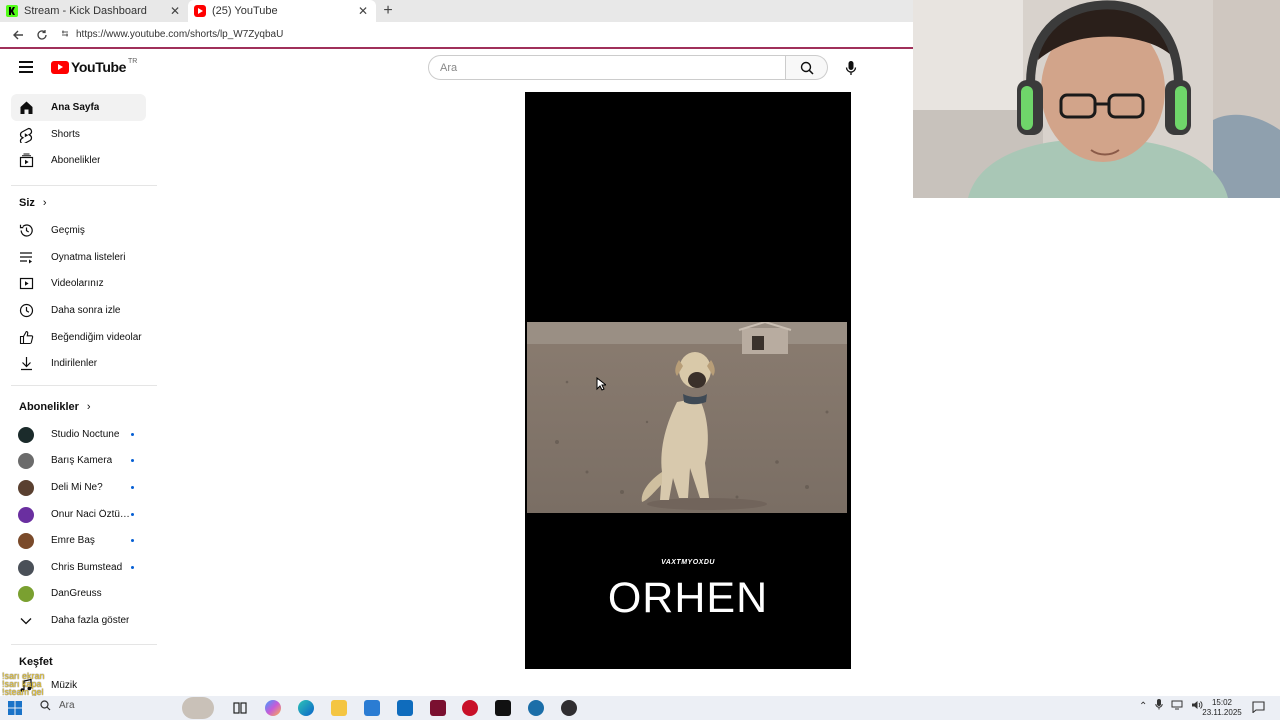 The height and width of the screenshot is (720, 1280). I want to click on tab-title: (25) YouTube, so click(245, 11).